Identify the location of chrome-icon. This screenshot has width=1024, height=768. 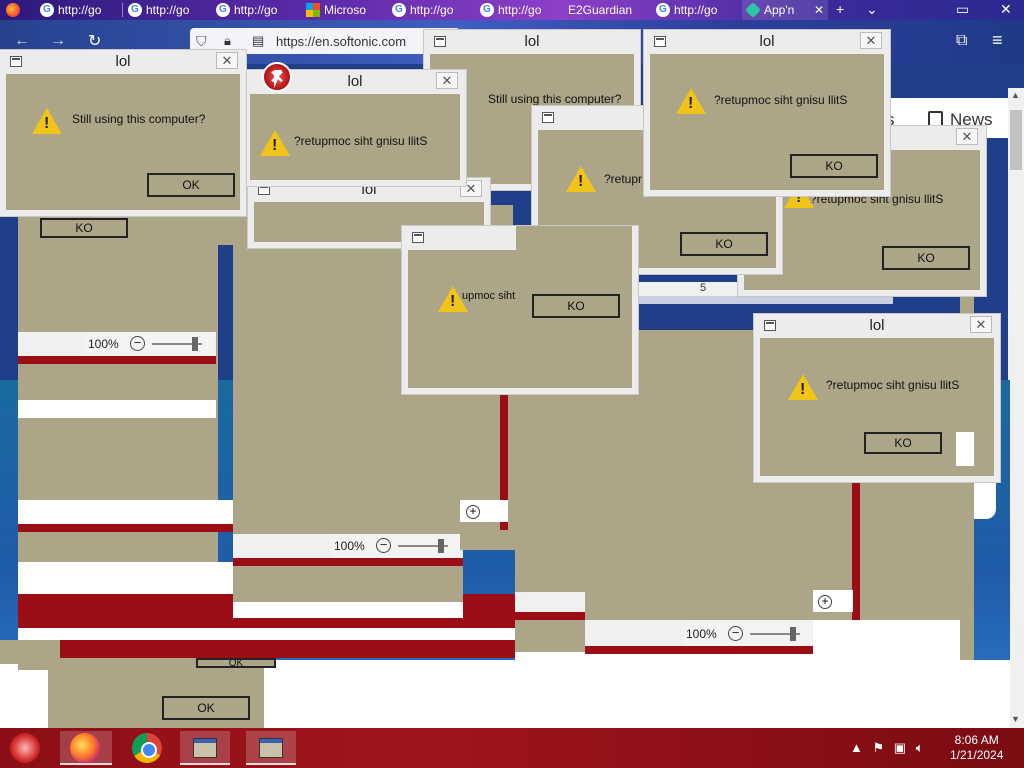
(147, 748).